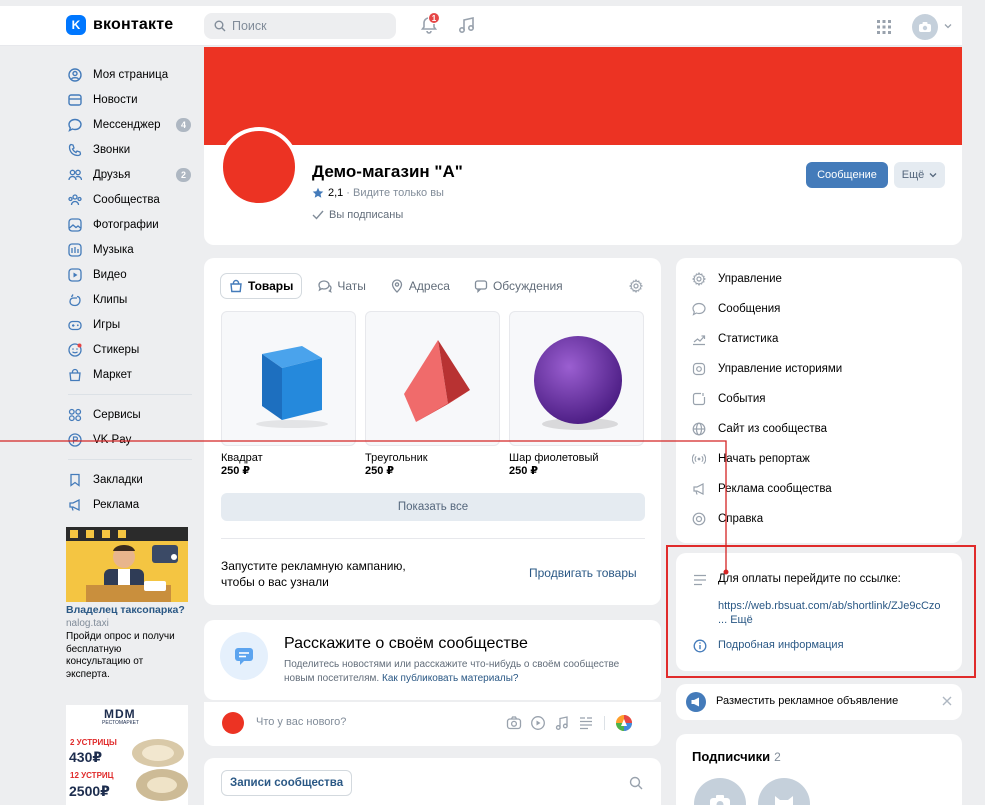  I want to click on manage-item-events: События, so click(728, 399).